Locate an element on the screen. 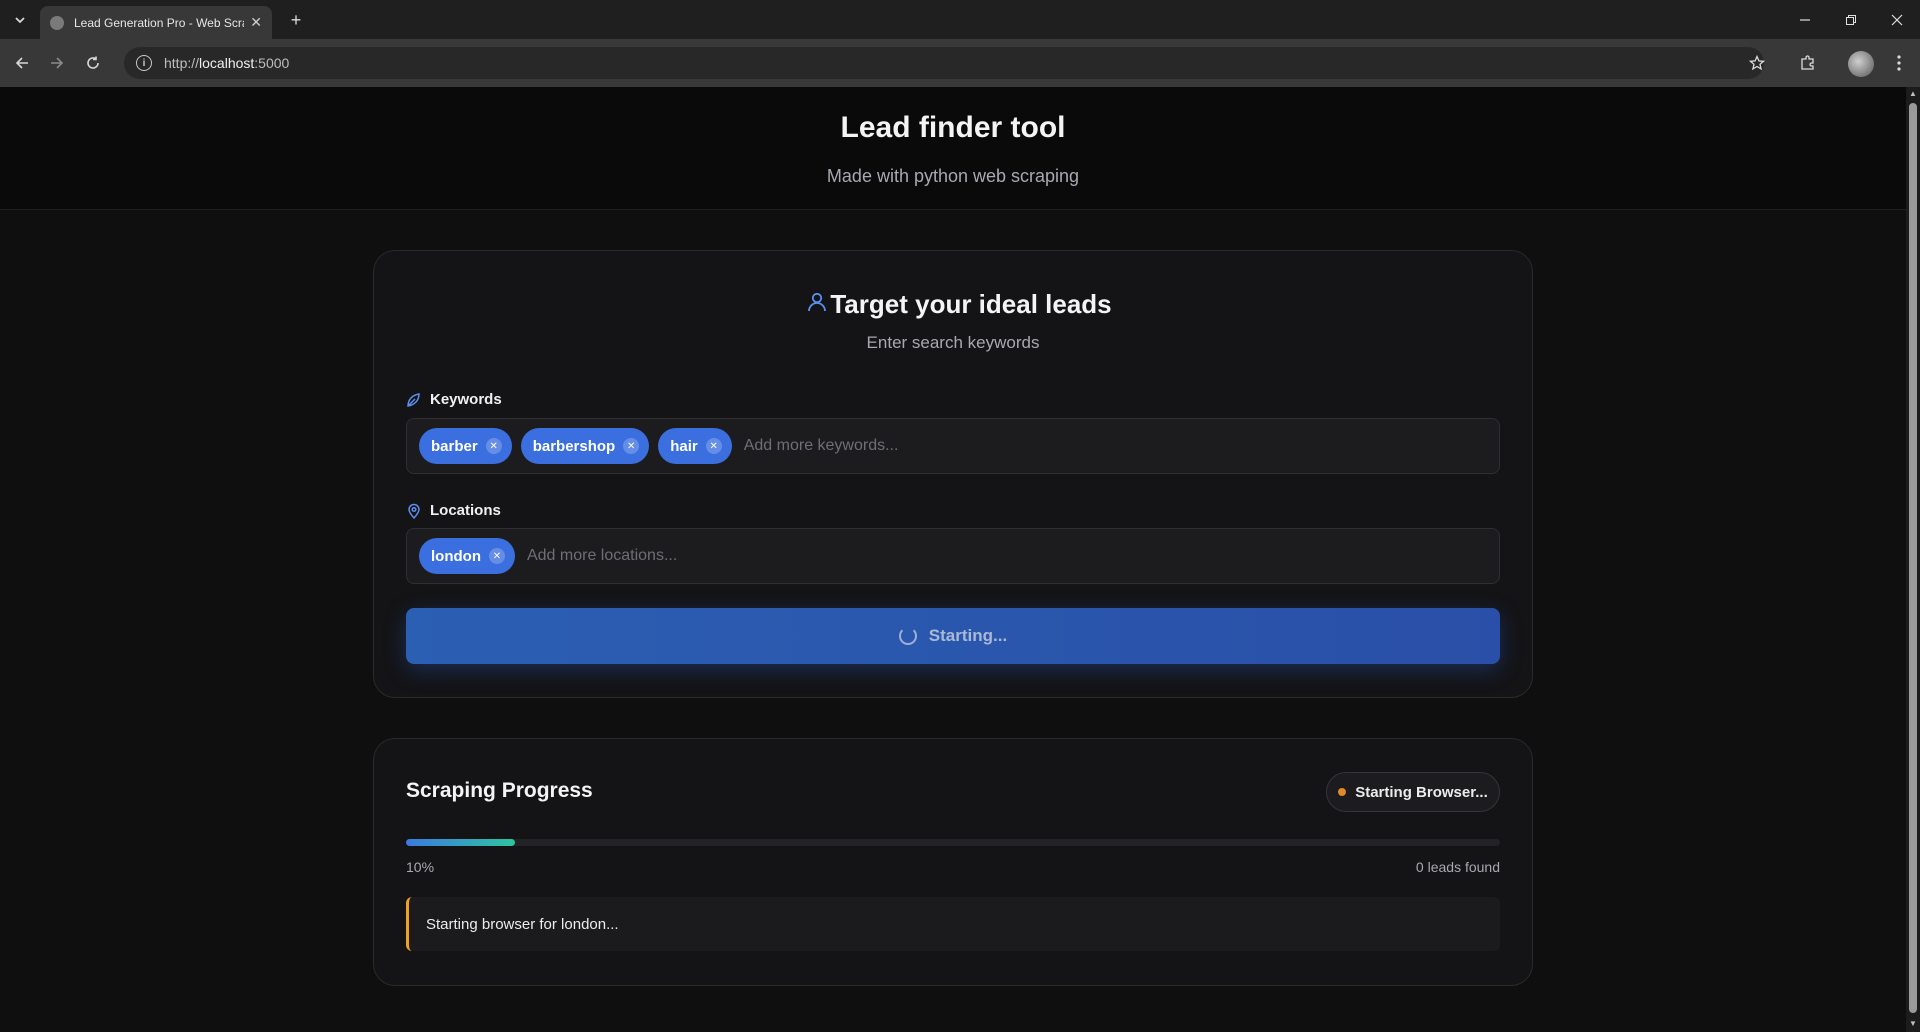 Image resolution: width=1920 pixels, height=1032 pixels. leads-count: 0 leads found is located at coordinates (1457, 867).